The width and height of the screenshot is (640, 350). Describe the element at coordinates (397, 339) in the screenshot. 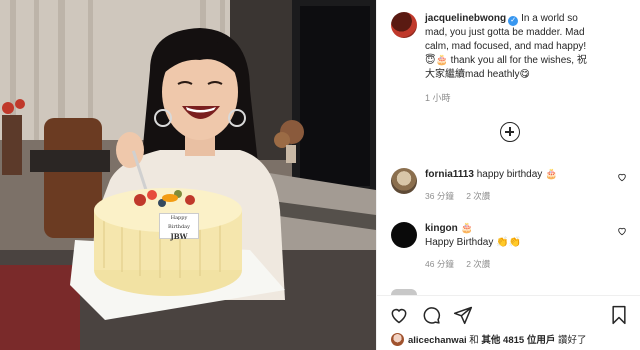

I see `liker-avatar` at that location.